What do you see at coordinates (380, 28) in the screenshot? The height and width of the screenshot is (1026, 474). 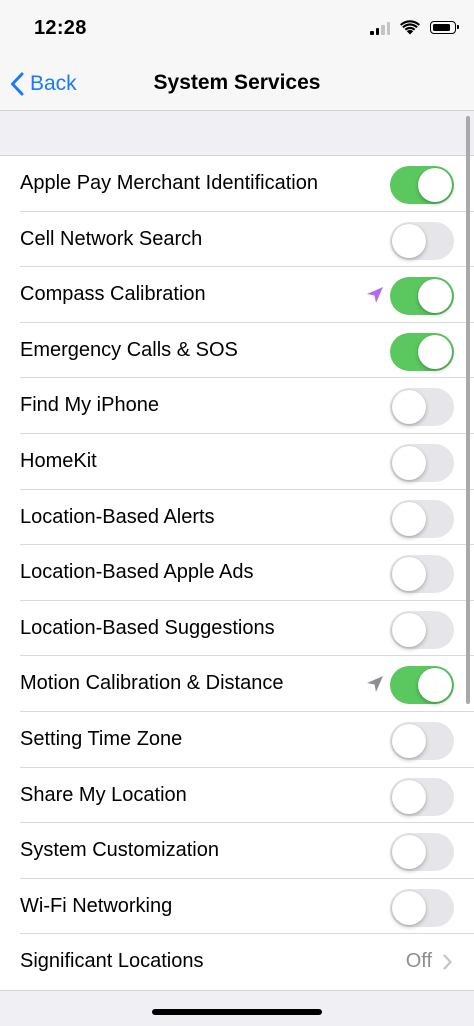 I see `signal-icon` at bounding box center [380, 28].